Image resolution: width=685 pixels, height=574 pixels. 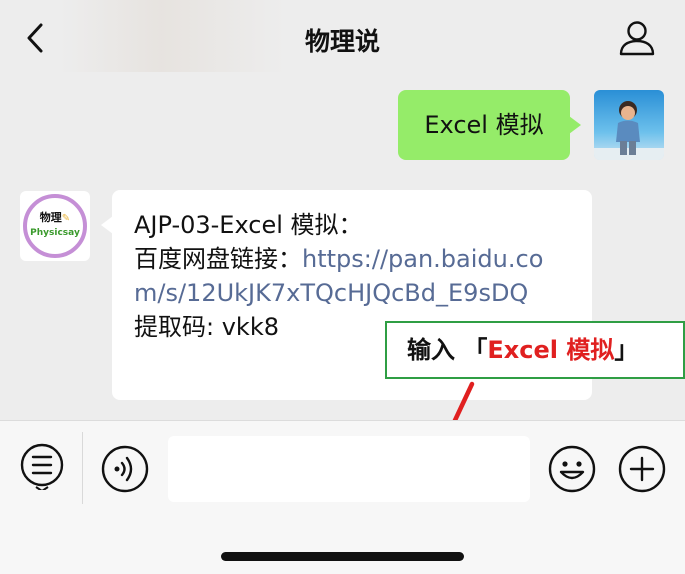 I want to click on annotation-suffix: 」, so click(x=626, y=350).